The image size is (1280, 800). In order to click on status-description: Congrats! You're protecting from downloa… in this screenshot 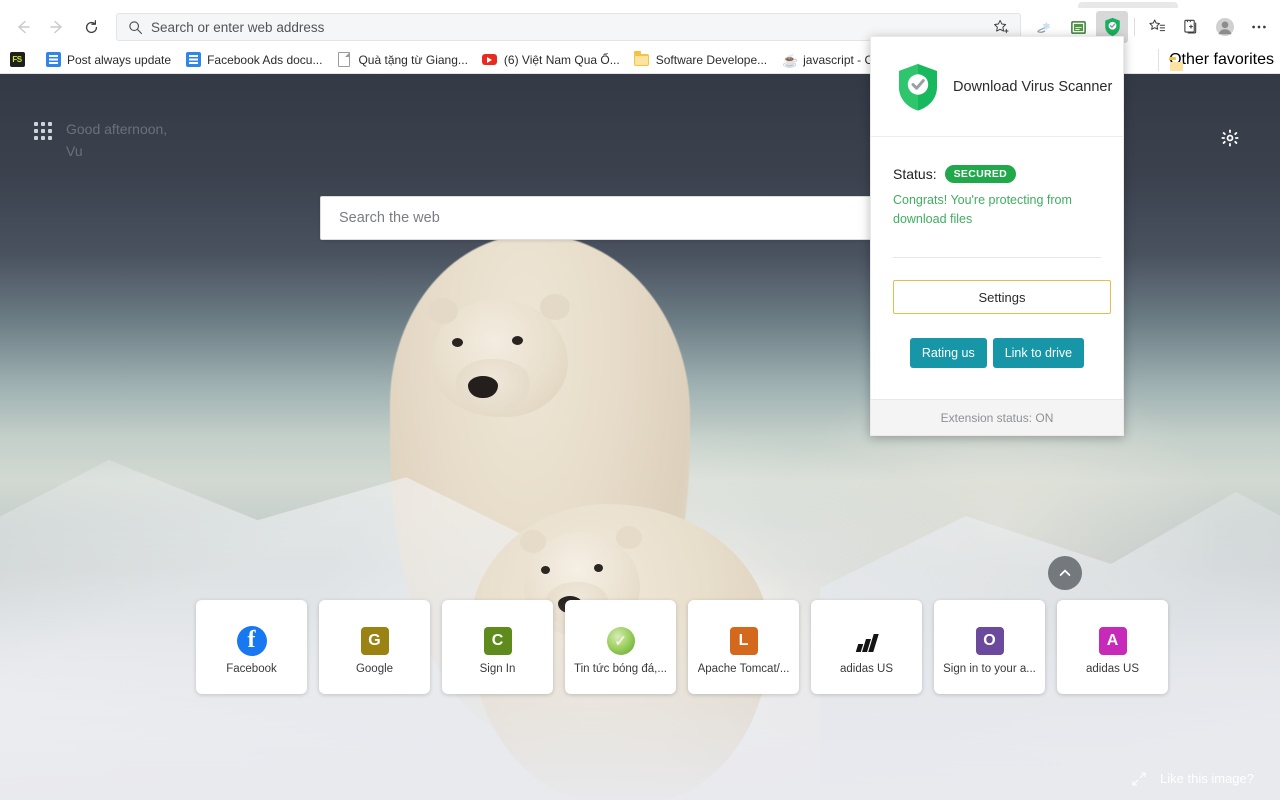, I will do `click(982, 209)`.